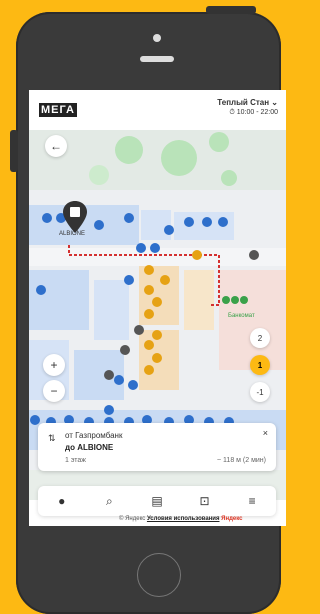  Describe the element at coordinates (231, 10) in the screenshot. I see `power-button` at that location.